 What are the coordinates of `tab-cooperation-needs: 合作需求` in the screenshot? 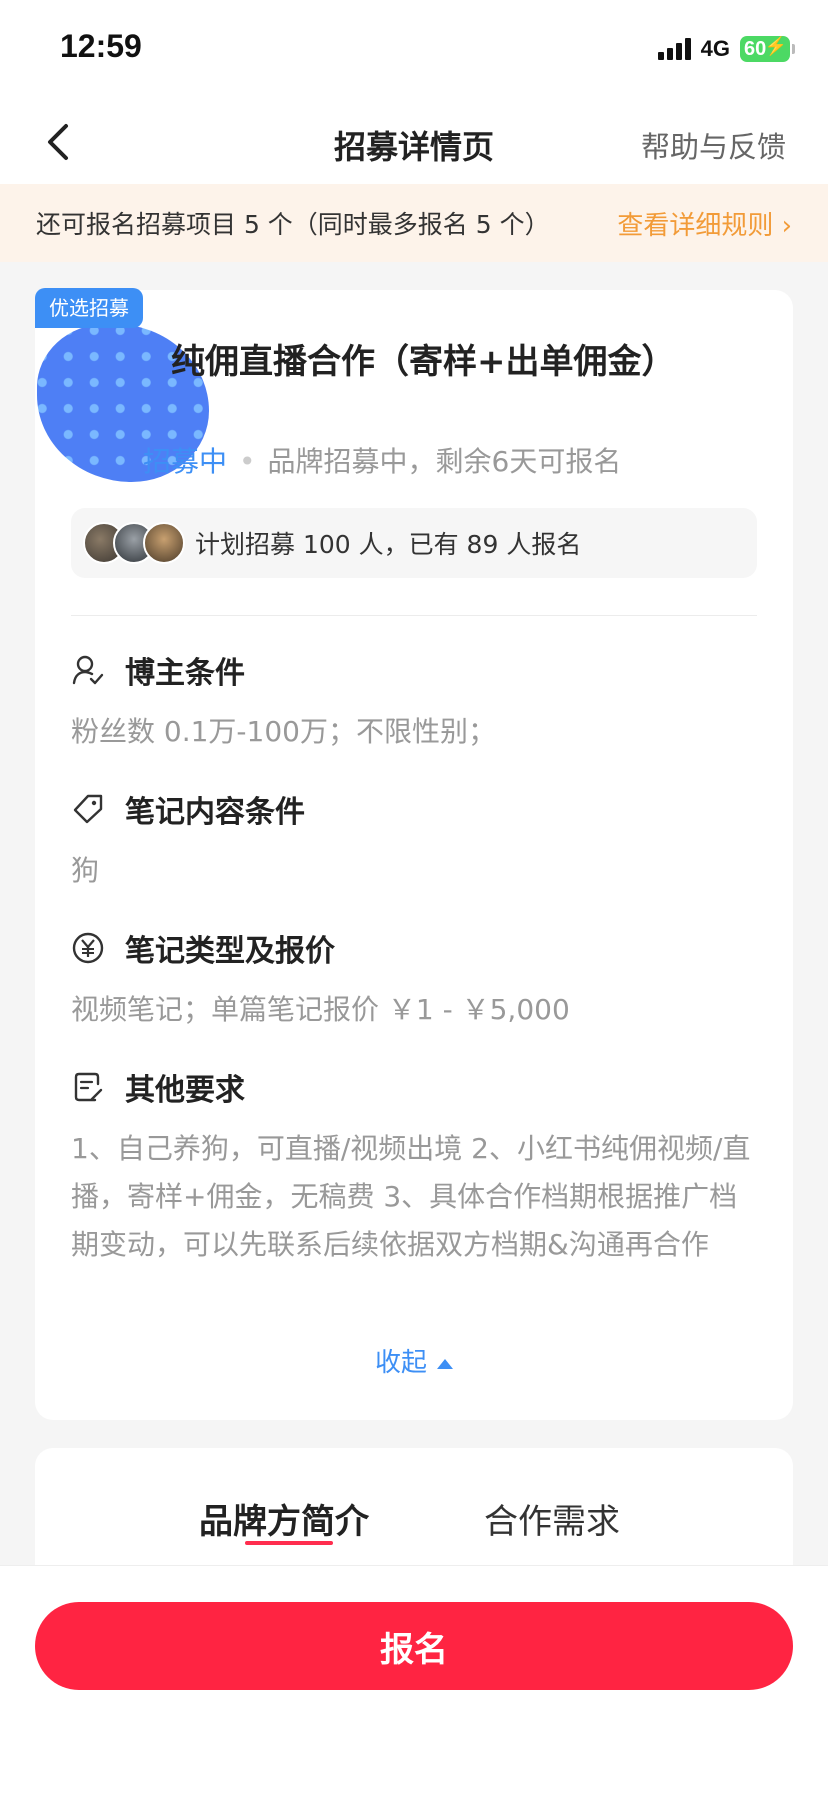 It's located at (552, 1518).